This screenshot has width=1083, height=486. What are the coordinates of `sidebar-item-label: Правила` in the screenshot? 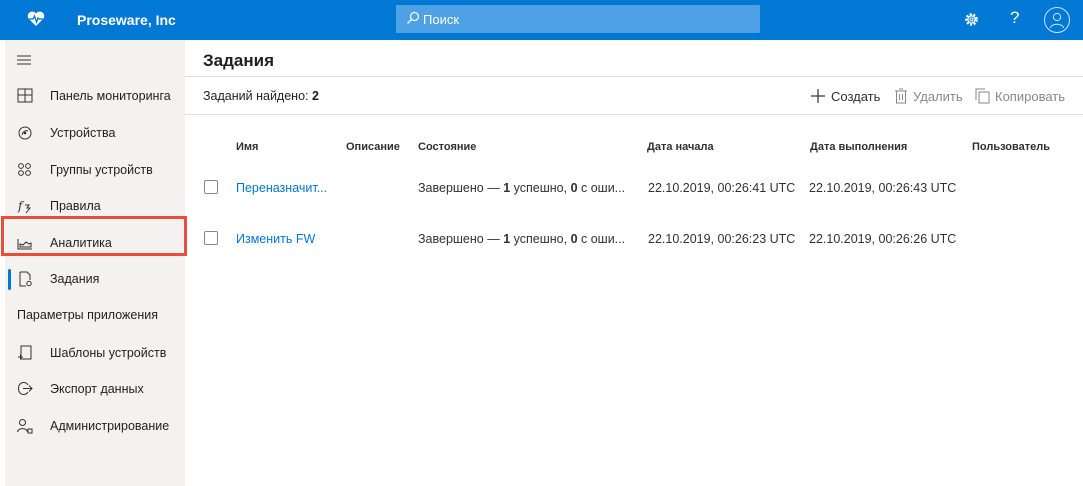 It's located at (75, 206).